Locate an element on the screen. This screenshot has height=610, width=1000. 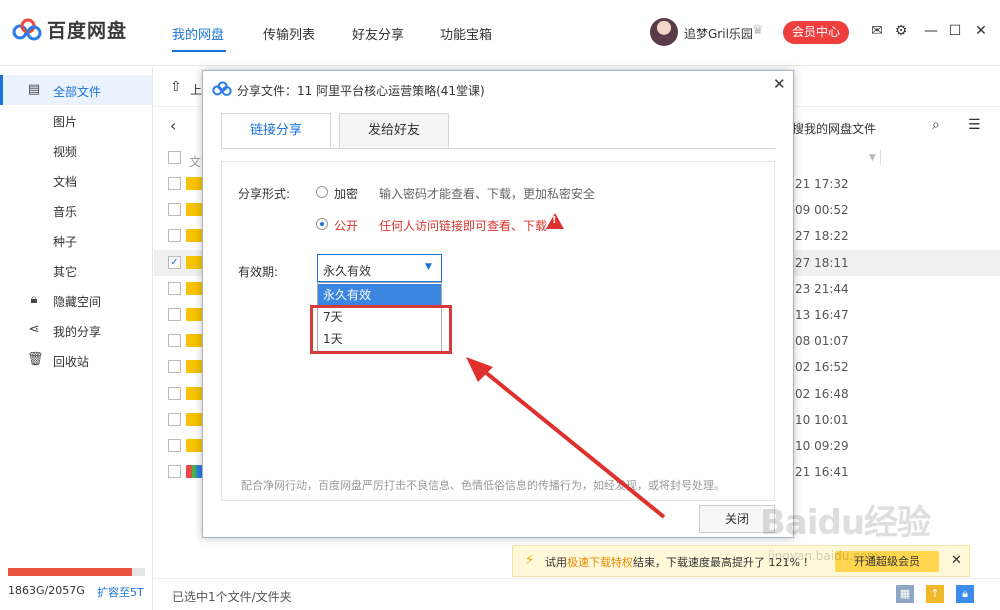
watermark-url: jingyan.baidu.com is located at coordinates (823, 556).